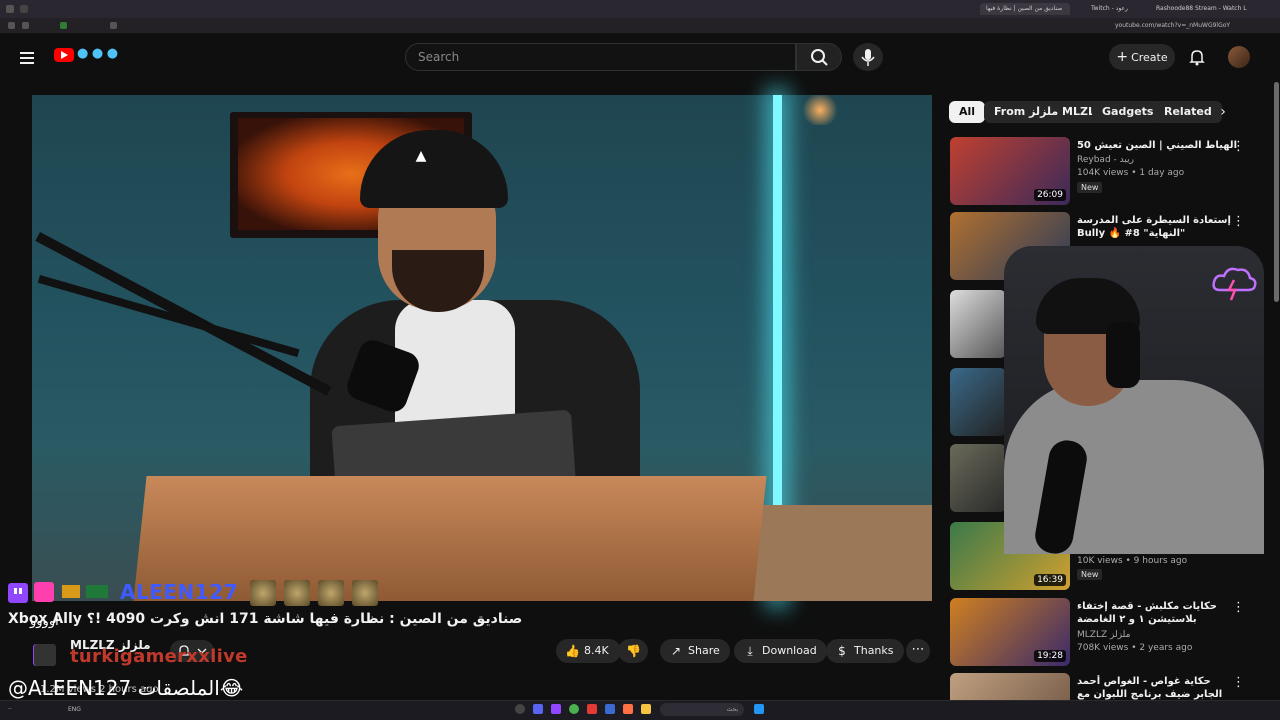 The width and height of the screenshot is (1280, 720). I want to click on folder-icon, so click(646, 709).